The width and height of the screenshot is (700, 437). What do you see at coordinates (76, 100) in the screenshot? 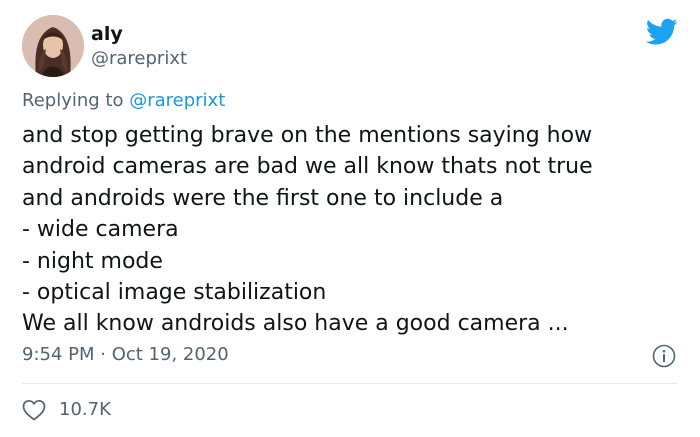
I see `replying-to-label: Replying to` at bounding box center [76, 100].